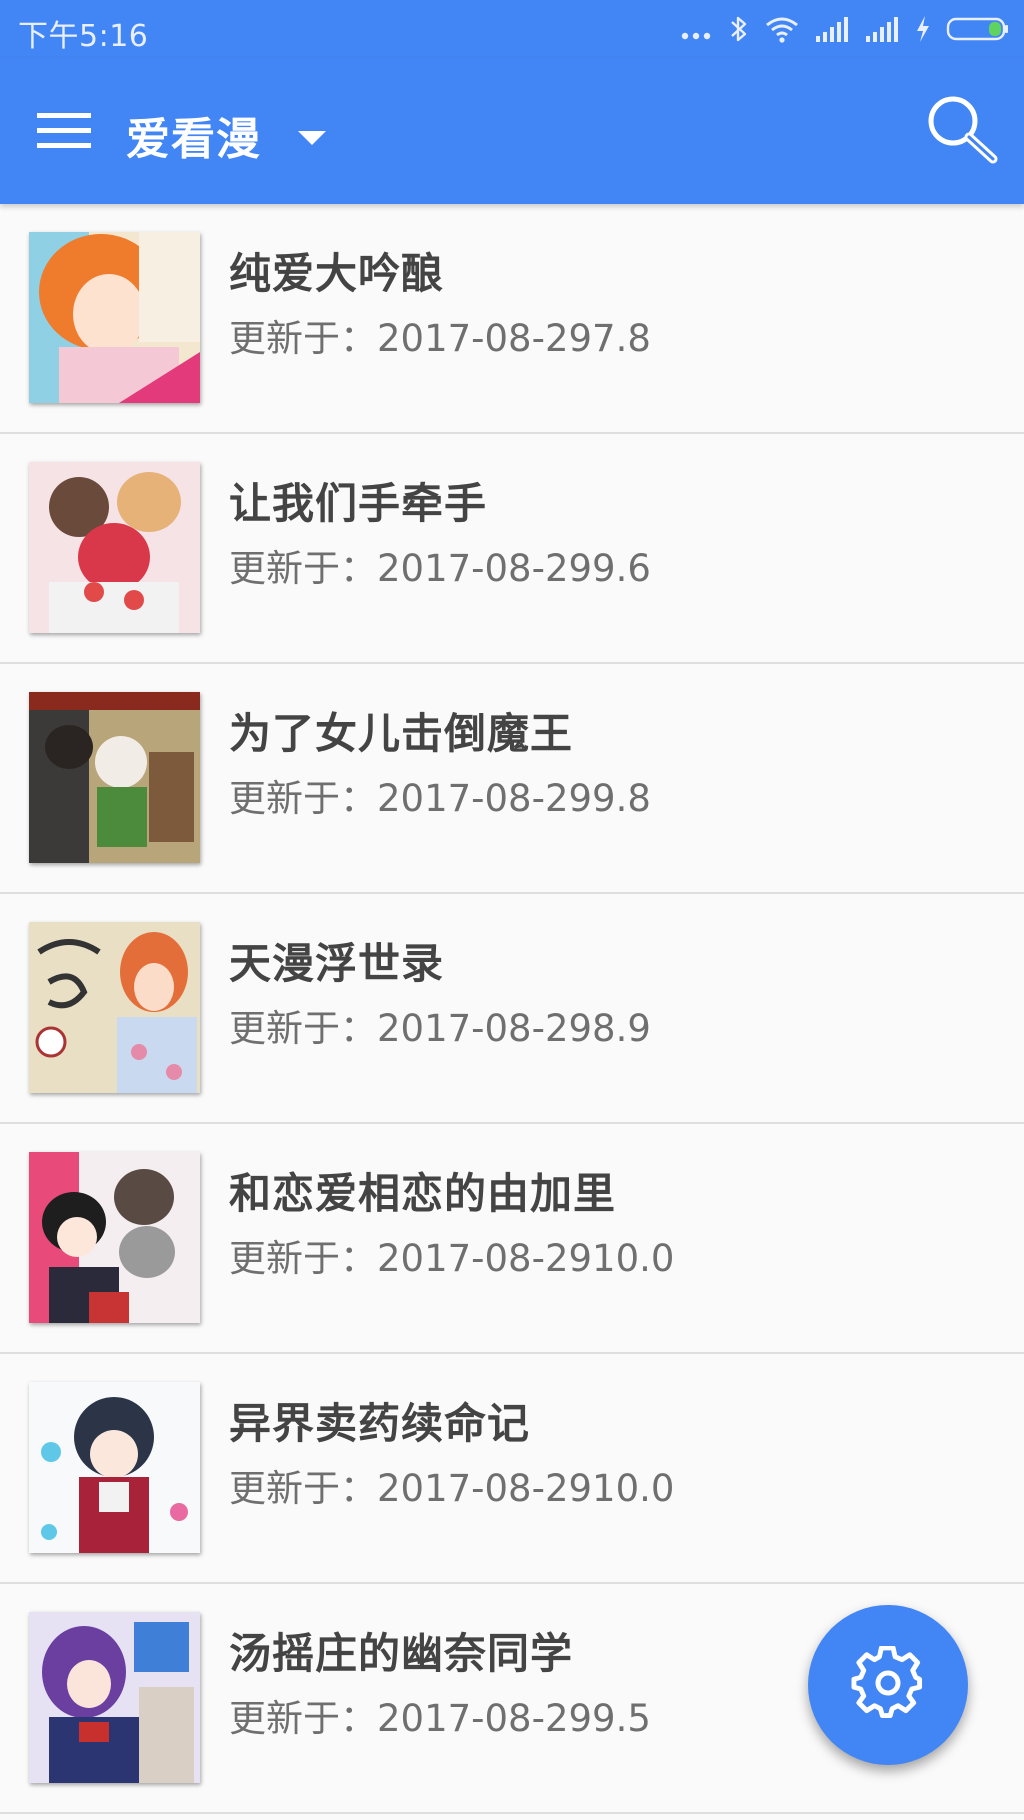  What do you see at coordinates (782, 29) in the screenshot?
I see `wifi-icon` at bounding box center [782, 29].